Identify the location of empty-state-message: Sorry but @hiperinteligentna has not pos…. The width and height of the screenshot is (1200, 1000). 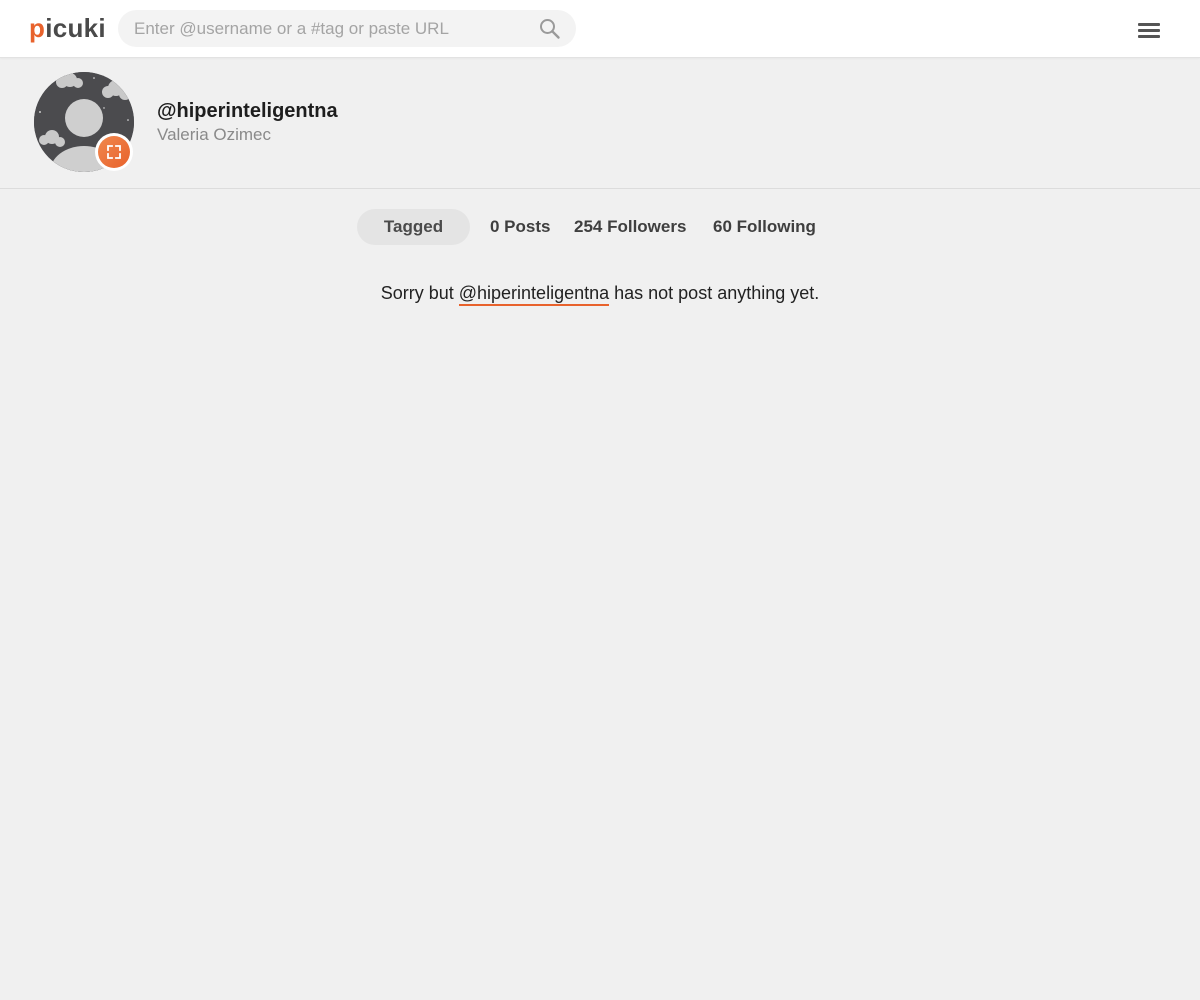
(600, 293).